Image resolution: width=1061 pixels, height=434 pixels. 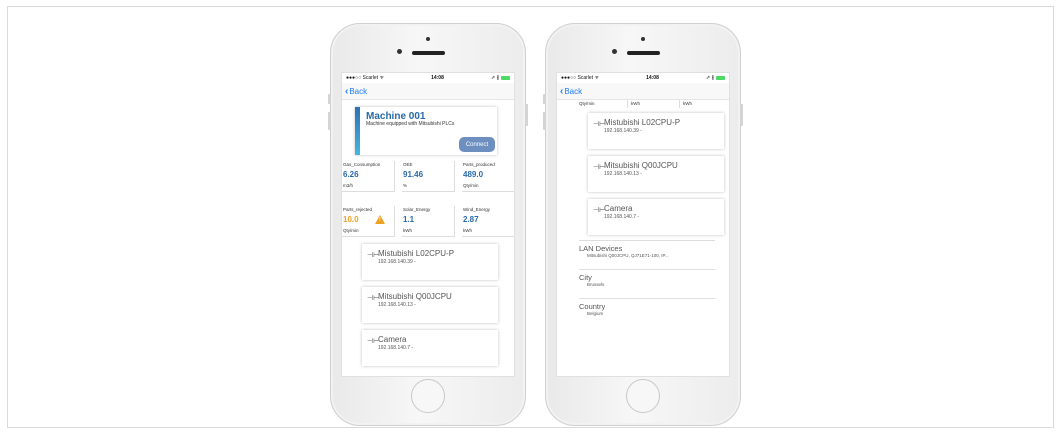 What do you see at coordinates (585, 277) in the screenshot?
I see `info-label: City` at bounding box center [585, 277].